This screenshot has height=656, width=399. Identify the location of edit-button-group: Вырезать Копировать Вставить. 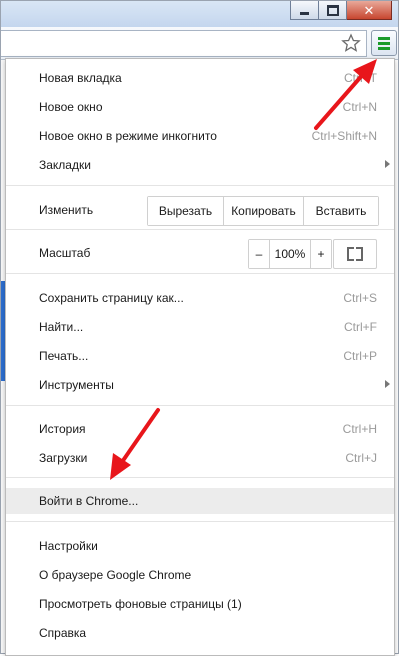
(263, 211).